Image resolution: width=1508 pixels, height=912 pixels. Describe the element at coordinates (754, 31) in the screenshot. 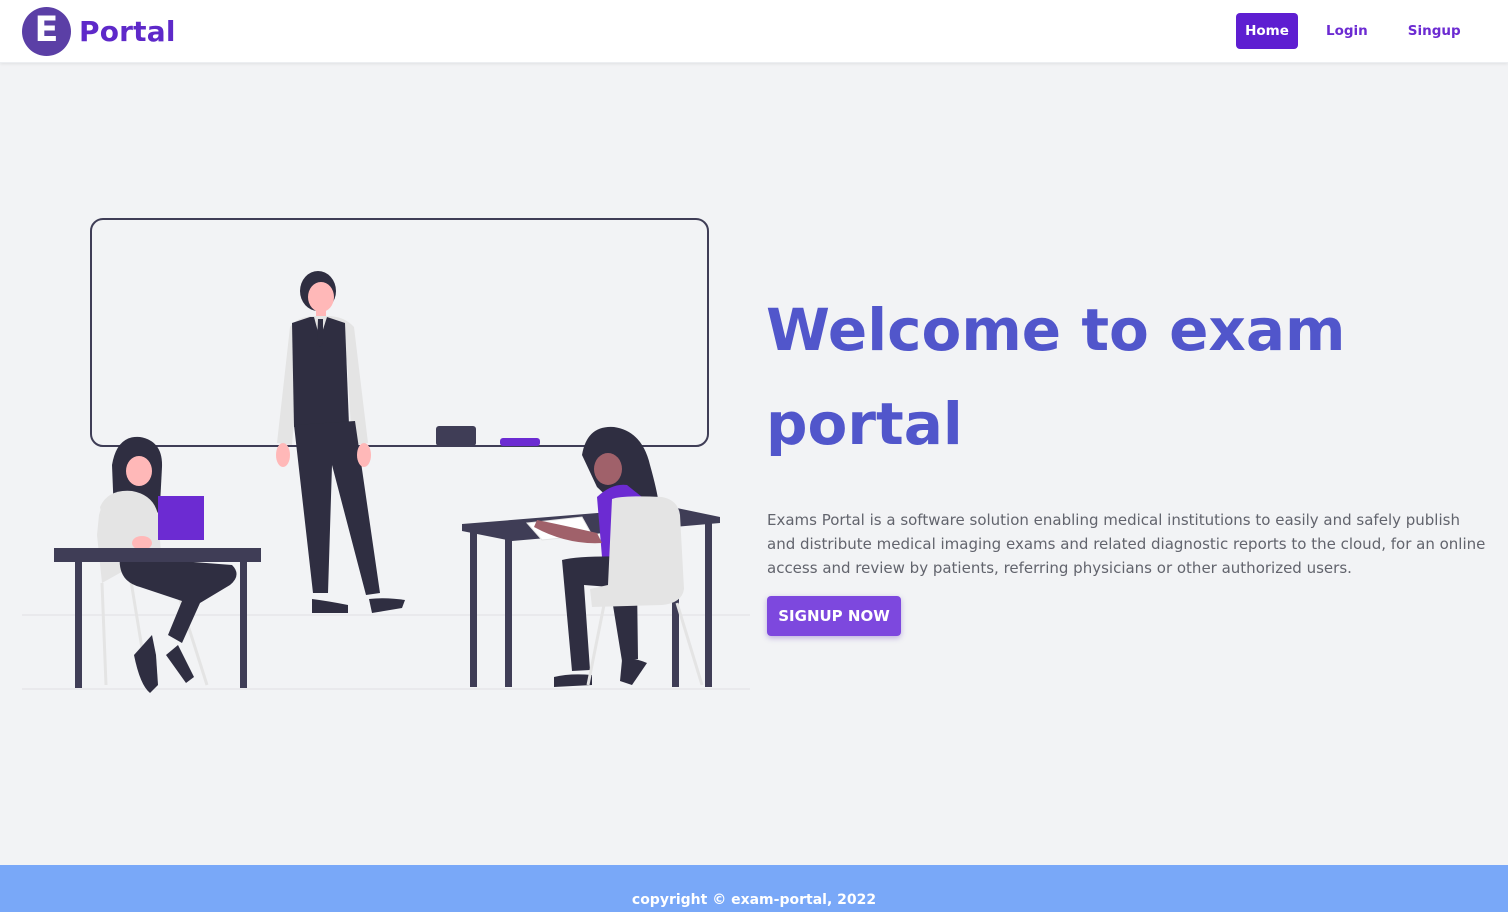

I see `navbar: E Portal Home Login Singup` at that location.